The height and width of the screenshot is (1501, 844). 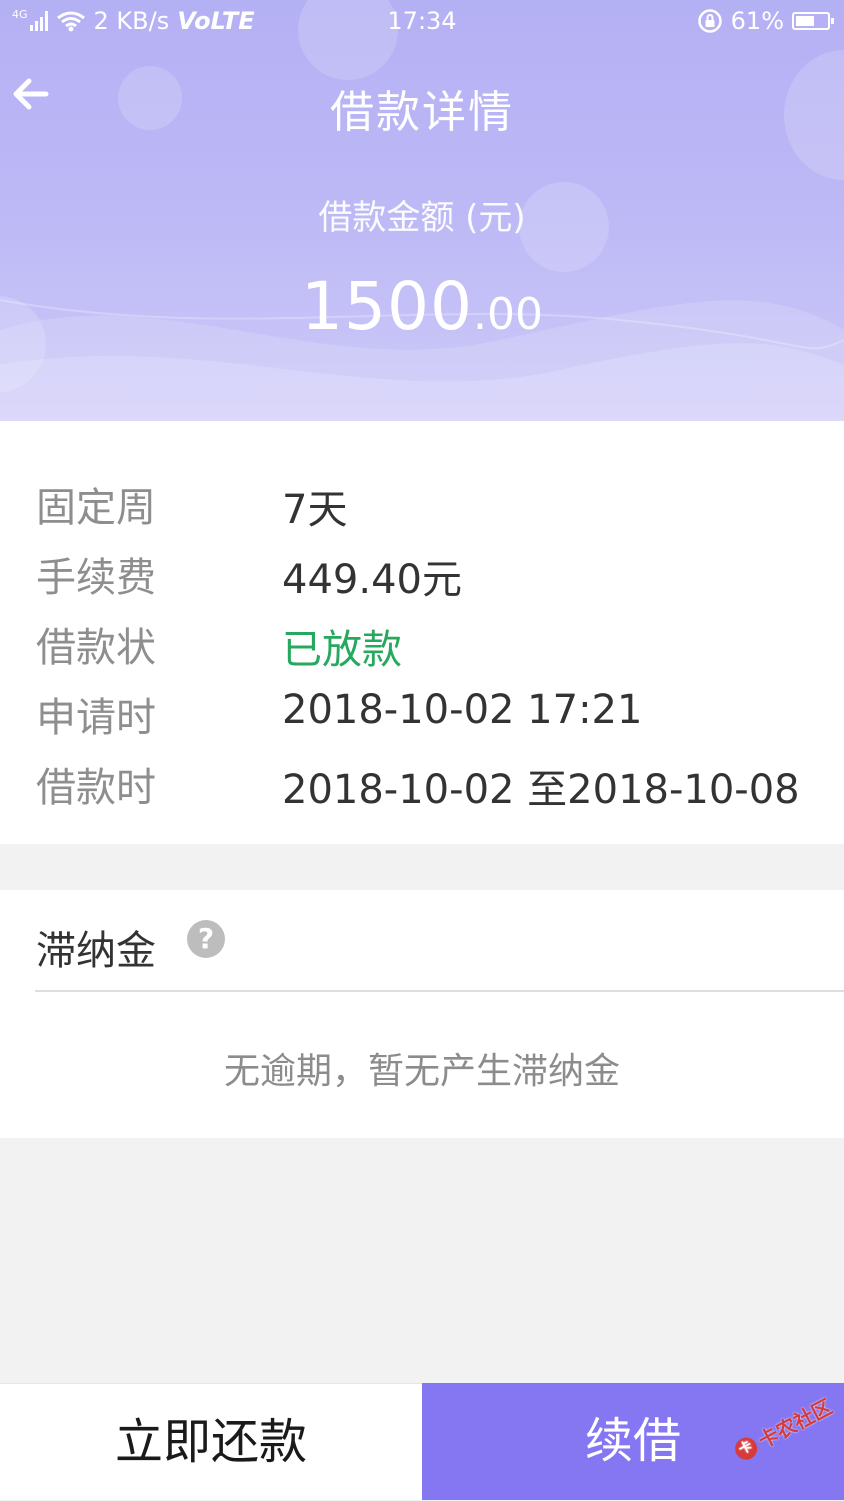 What do you see at coordinates (372, 580) in the screenshot?
I see `detail-value: 449.40元` at bounding box center [372, 580].